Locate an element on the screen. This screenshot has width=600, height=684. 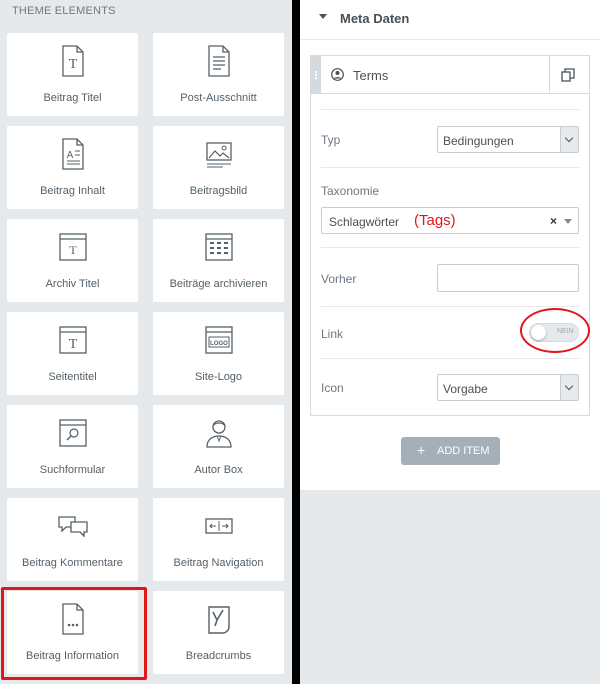
section-title: Meta Daten is located at coordinates (375, 18).